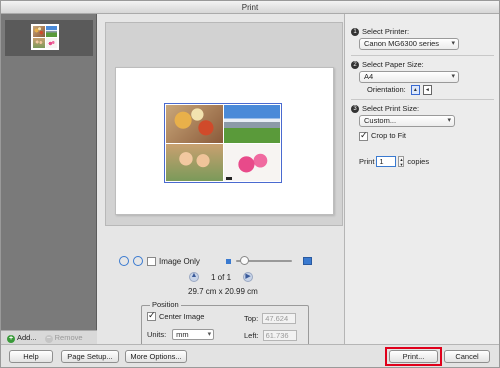 Image resolution: width=500 pixels, height=368 pixels. What do you see at coordinates (244, 260) in the screenshot?
I see `zoom-slider-knob` at bounding box center [244, 260].